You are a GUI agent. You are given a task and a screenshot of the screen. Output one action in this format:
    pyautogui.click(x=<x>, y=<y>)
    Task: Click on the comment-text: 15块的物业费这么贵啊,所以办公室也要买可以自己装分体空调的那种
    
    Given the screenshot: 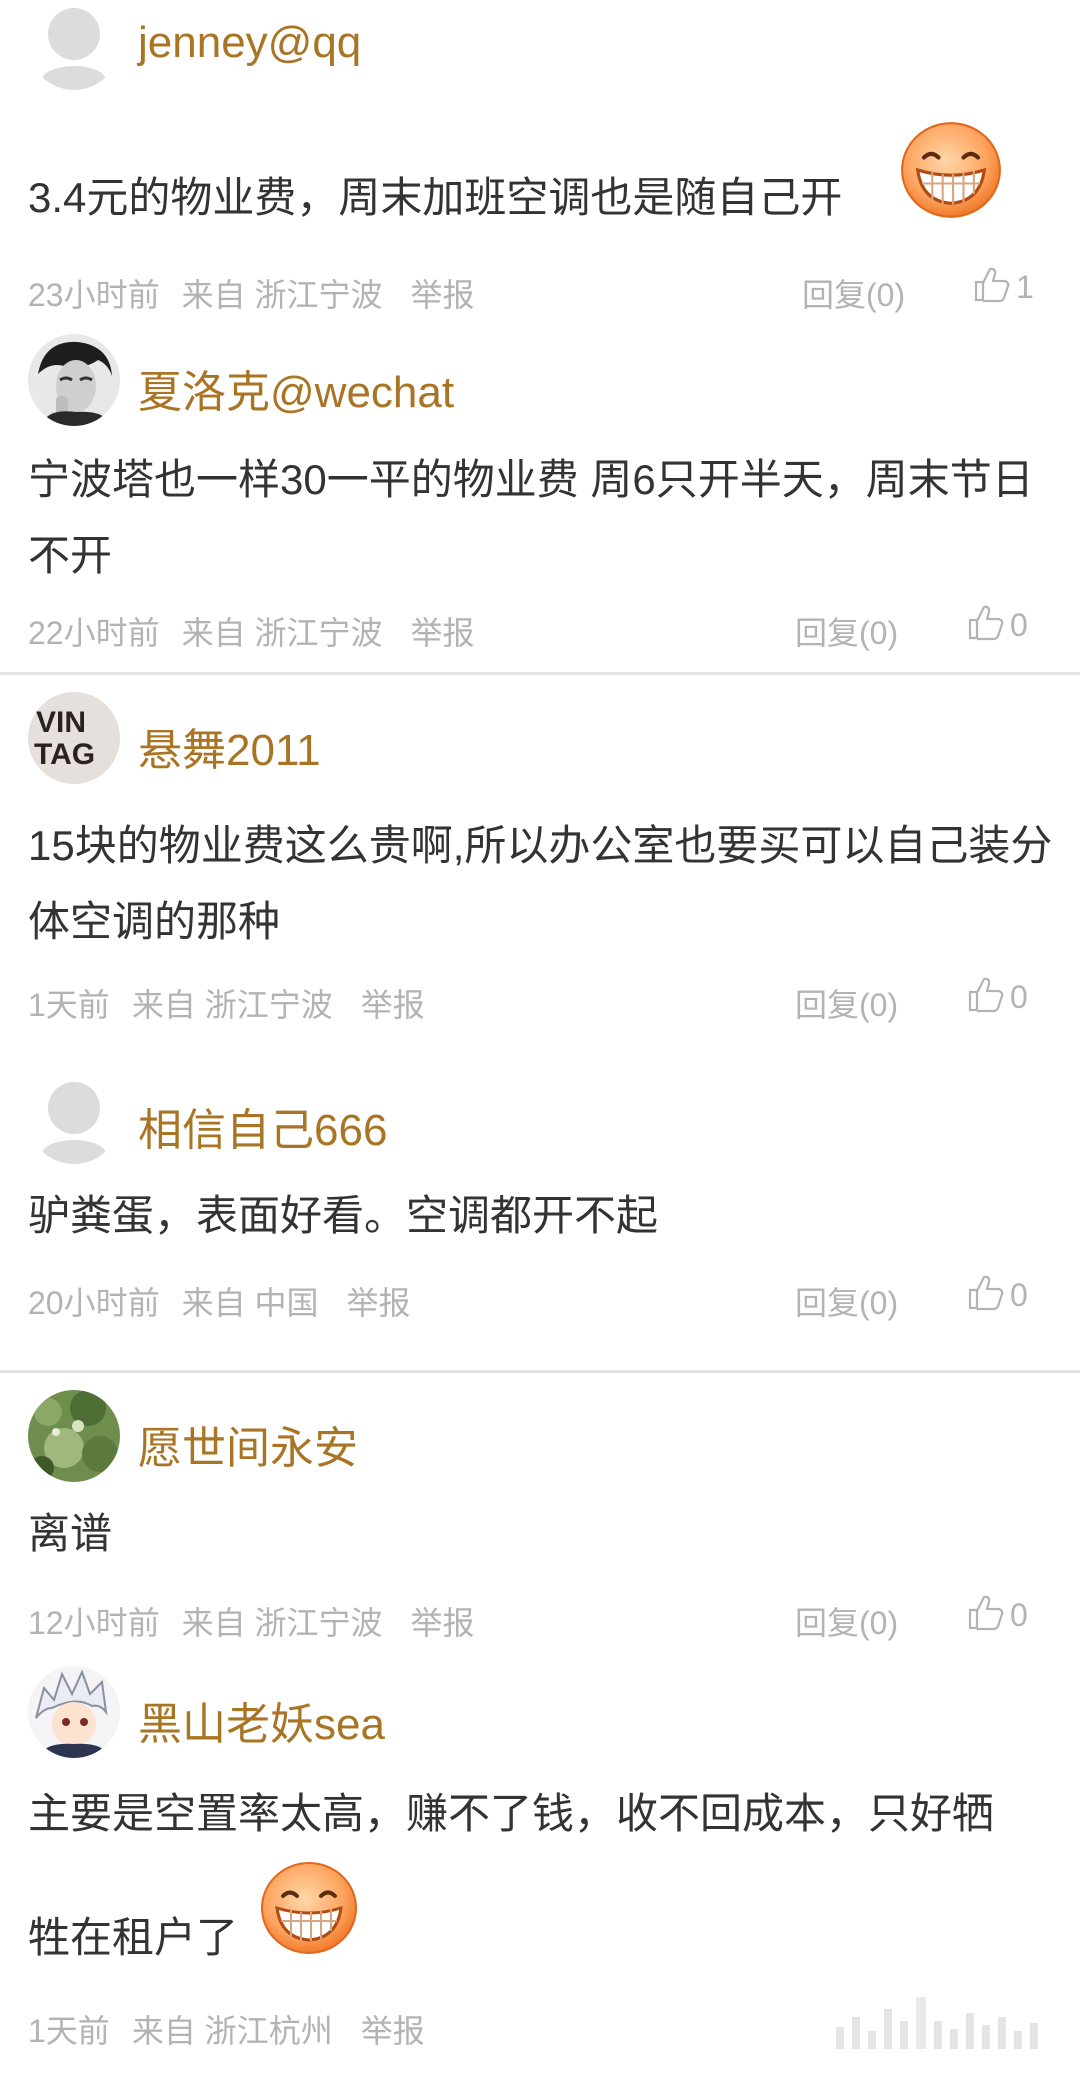 What is the action you would take?
    pyautogui.click(x=540, y=883)
    